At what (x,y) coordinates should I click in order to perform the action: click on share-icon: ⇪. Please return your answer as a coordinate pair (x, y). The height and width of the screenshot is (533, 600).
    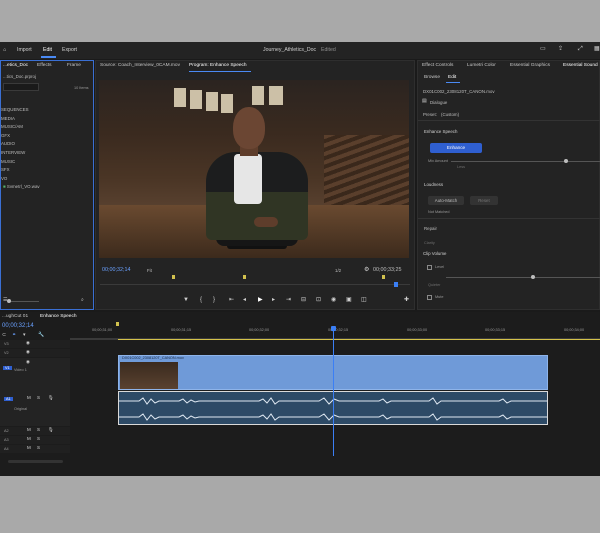
    Looking at the image, I should click on (560, 49).